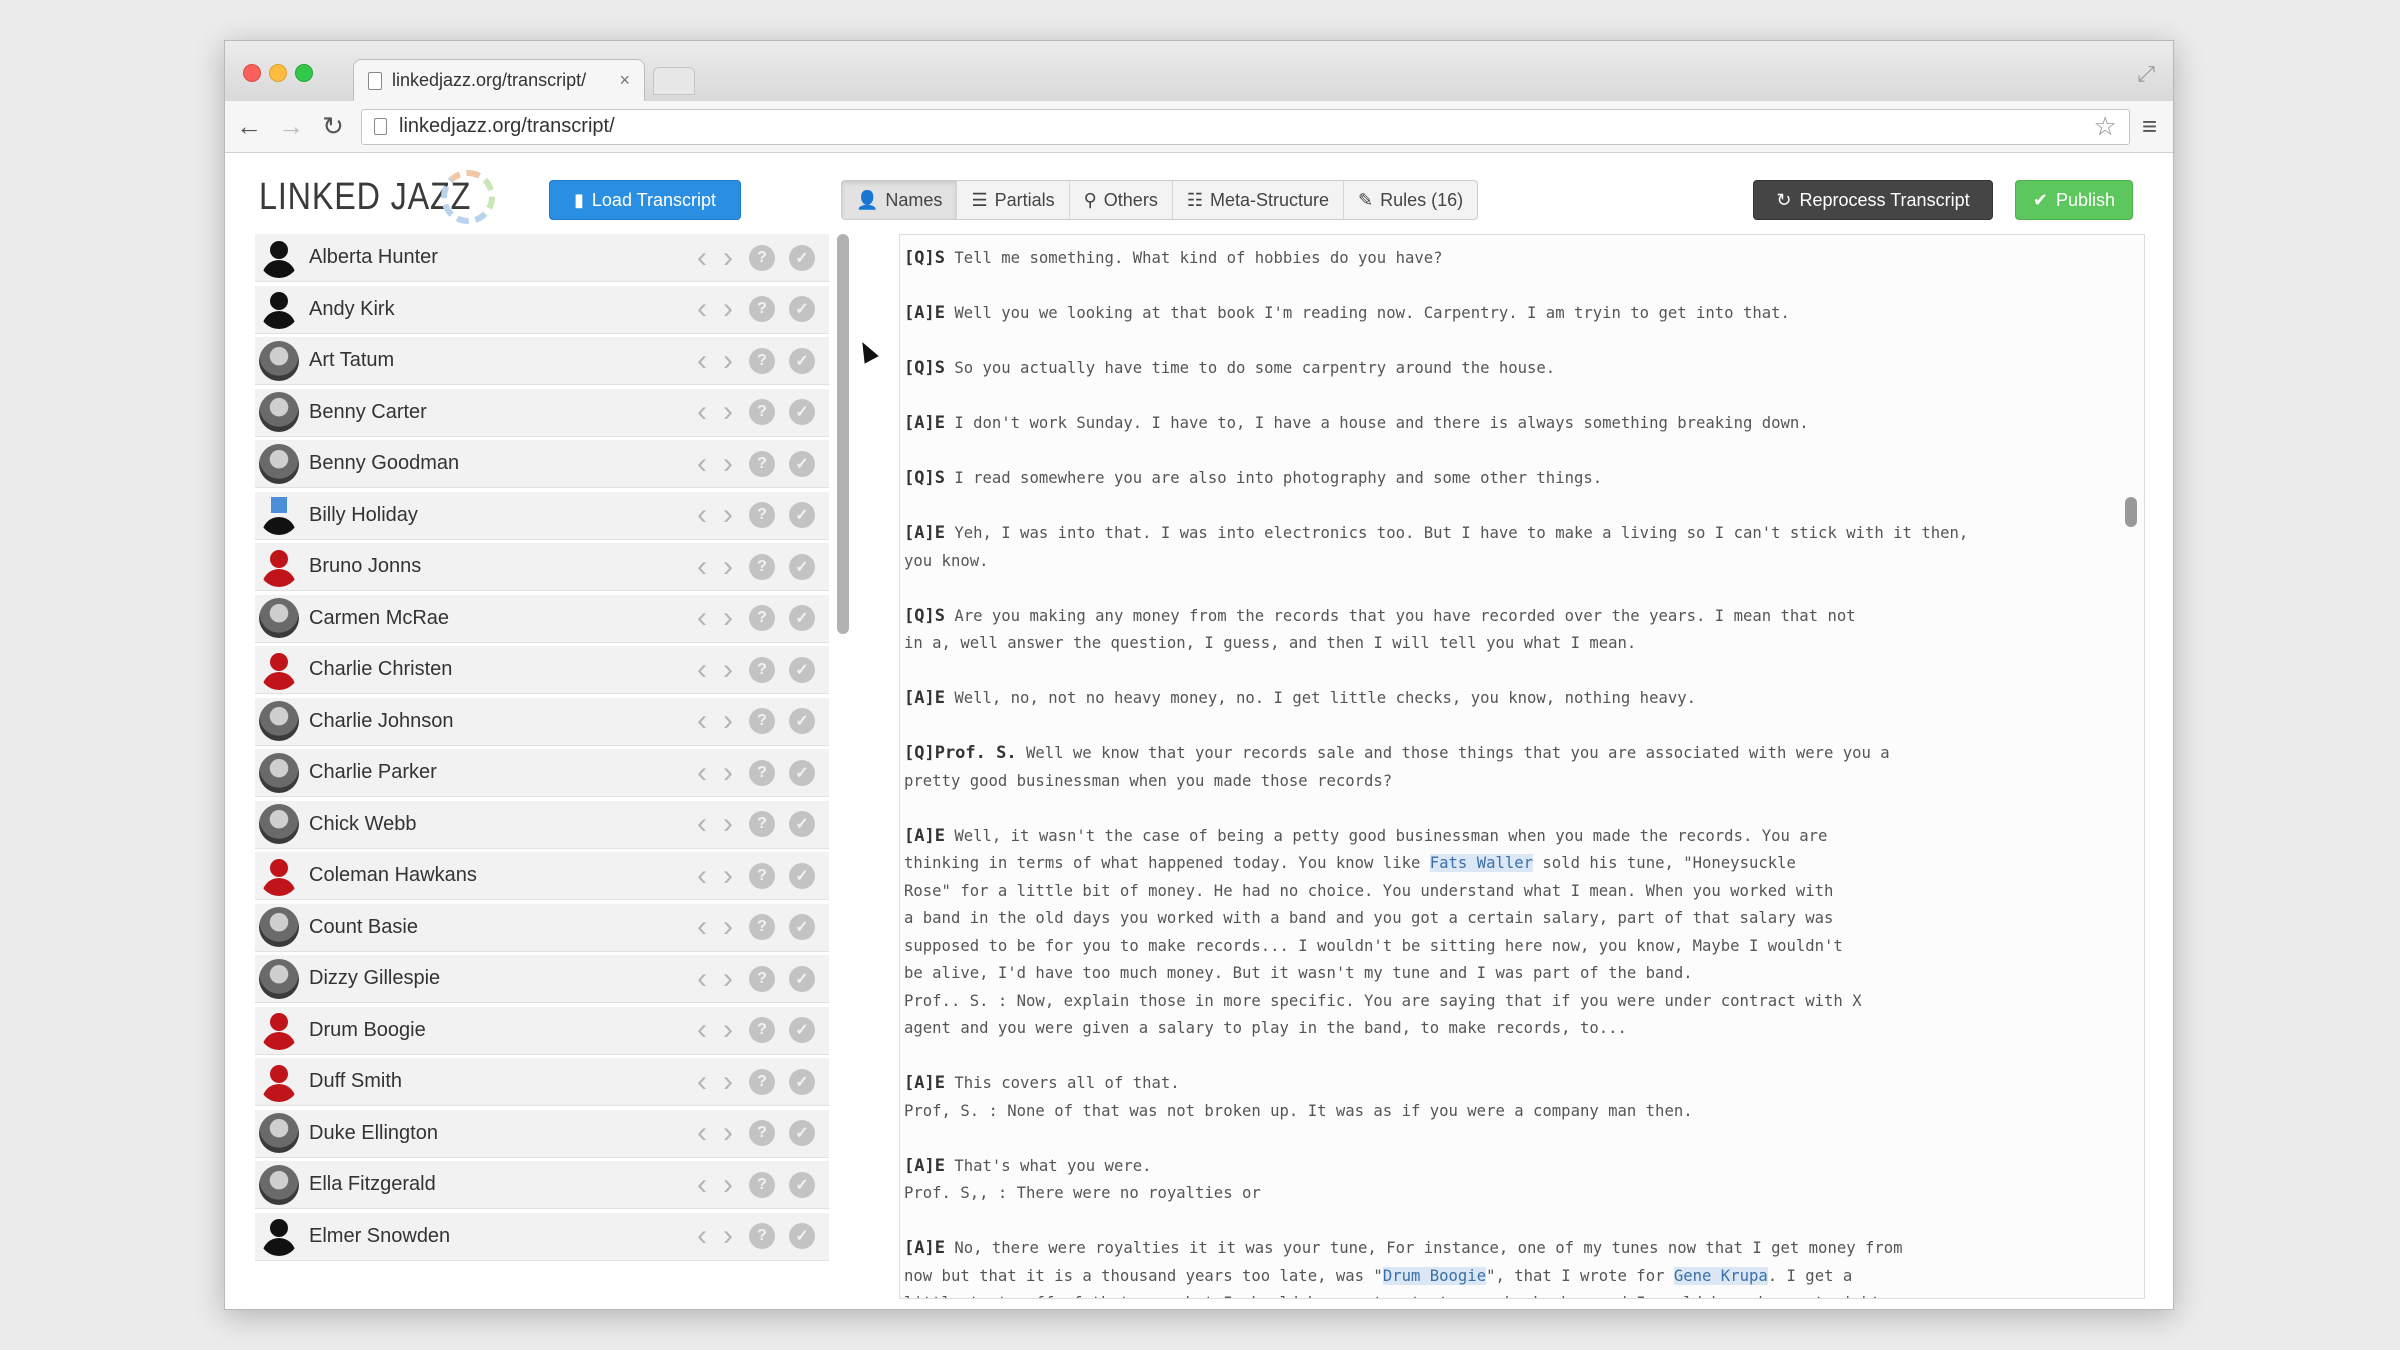 The height and width of the screenshot is (1350, 2400). What do you see at coordinates (2105, 126) in the screenshot?
I see `bookmark-star-icon: ☆` at bounding box center [2105, 126].